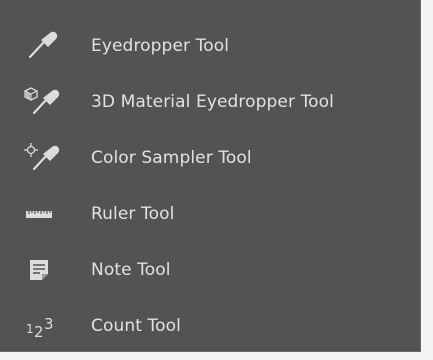  I want to click on color-sampler-icon, so click(44, 158).